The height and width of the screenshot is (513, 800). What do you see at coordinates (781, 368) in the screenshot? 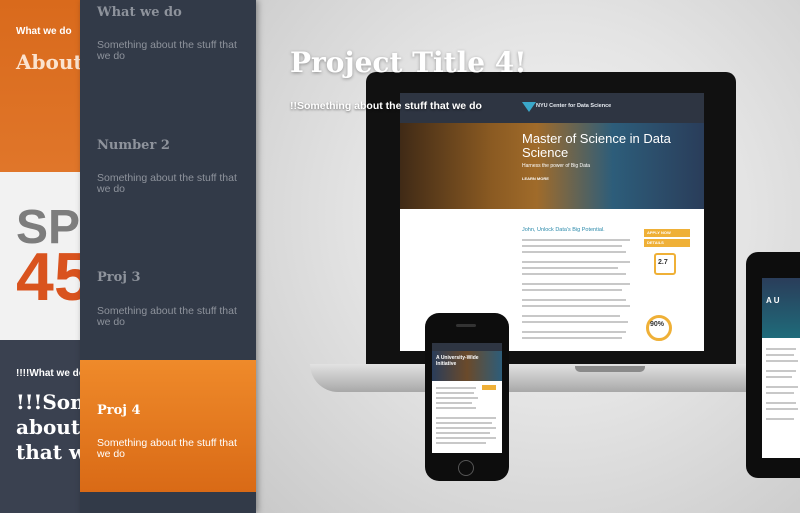
I see `tablet-website-screenshot: A U` at bounding box center [781, 368].